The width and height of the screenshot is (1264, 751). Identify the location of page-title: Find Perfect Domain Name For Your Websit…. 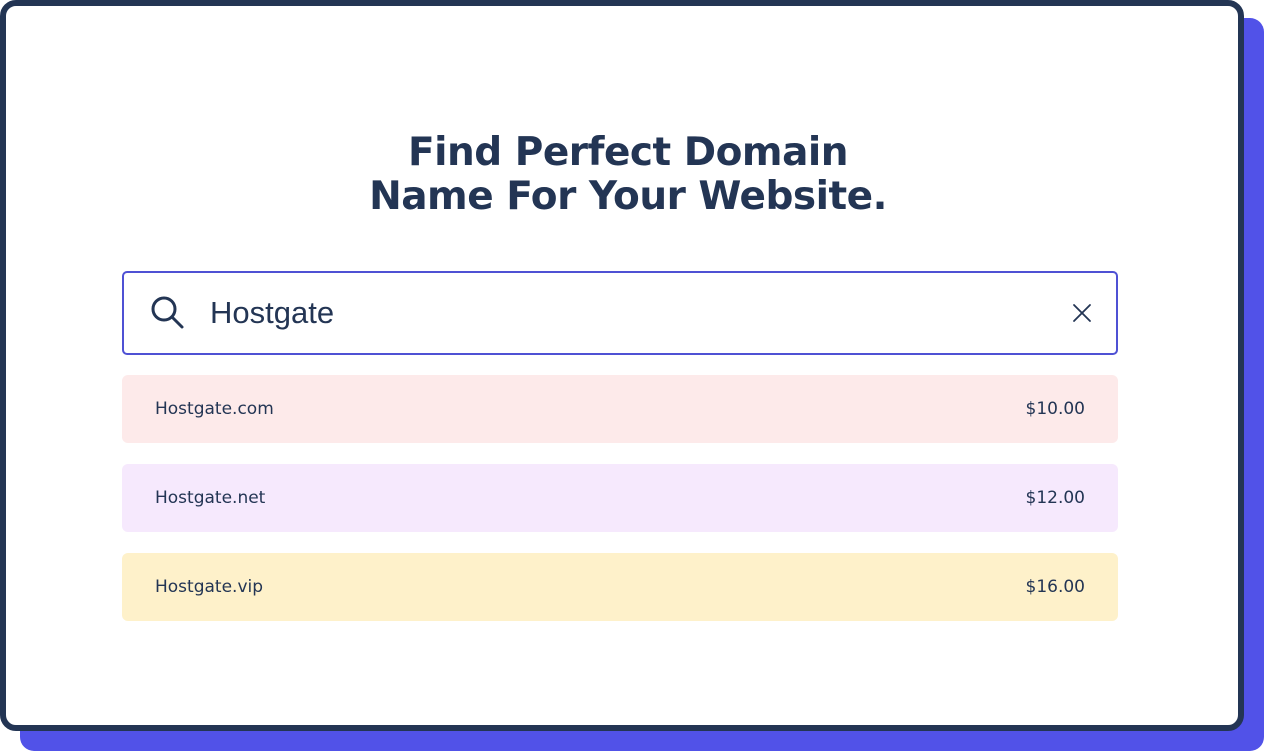
(628, 175).